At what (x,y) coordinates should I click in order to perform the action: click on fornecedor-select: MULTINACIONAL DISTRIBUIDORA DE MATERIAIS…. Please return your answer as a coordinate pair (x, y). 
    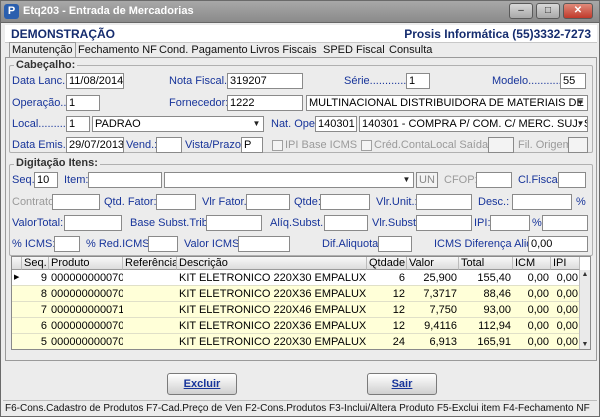
    Looking at the image, I should click on (447, 103).